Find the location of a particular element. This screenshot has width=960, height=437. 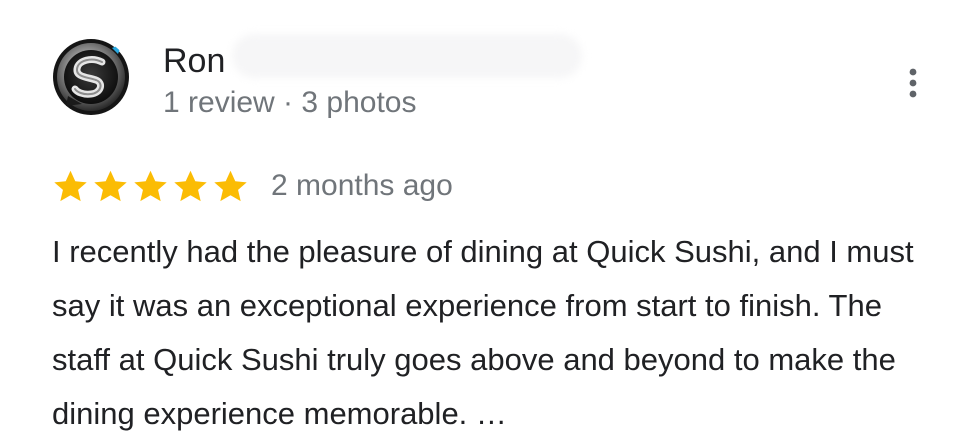

more-vertical-icon is located at coordinates (913, 83).